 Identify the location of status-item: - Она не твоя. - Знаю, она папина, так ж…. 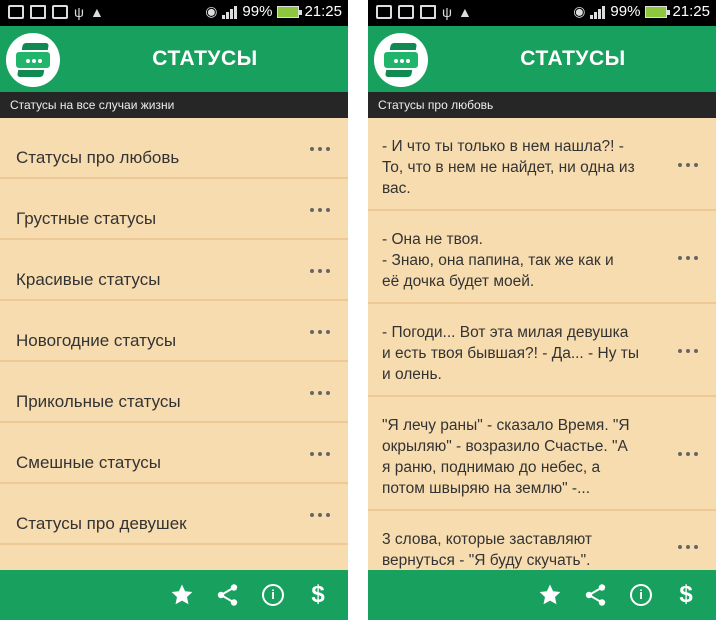
(542, 257).